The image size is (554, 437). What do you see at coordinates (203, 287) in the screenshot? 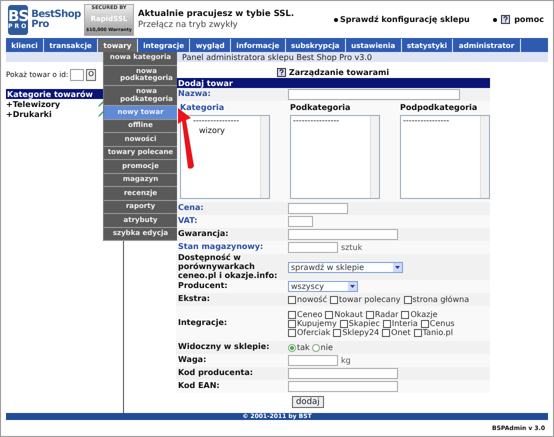
I see `field-label: Producent:` at bounding box center [203, 287].